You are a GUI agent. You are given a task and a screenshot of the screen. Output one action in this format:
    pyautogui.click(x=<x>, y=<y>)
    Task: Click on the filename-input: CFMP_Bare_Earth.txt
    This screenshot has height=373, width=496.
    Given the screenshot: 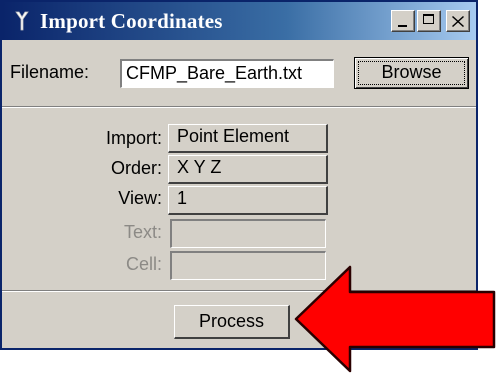 What is the action you would take?
    pyautogui.click(x=227, y=73)
    